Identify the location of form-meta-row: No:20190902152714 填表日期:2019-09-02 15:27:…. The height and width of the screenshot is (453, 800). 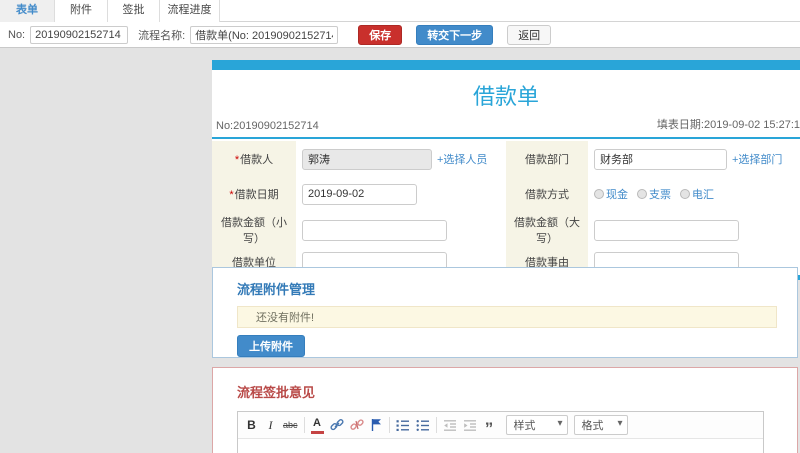
(506, 127).